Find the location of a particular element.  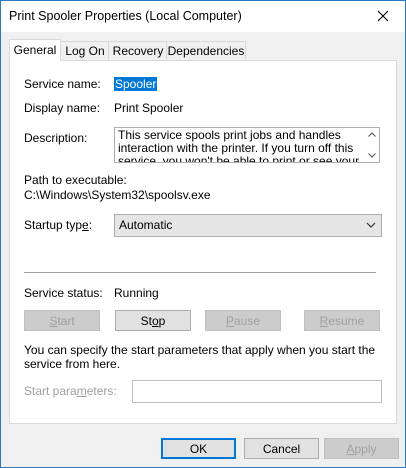

tab-log-on: Log On is located at coordinates (85, 50).